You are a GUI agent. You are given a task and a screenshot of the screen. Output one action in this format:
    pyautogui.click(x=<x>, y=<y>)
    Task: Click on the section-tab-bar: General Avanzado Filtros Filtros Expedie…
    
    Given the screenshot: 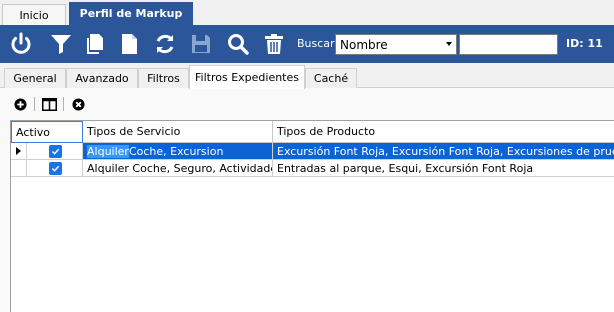 What is the action you would take?
    pyautogui.click(x=307, y=76)
    